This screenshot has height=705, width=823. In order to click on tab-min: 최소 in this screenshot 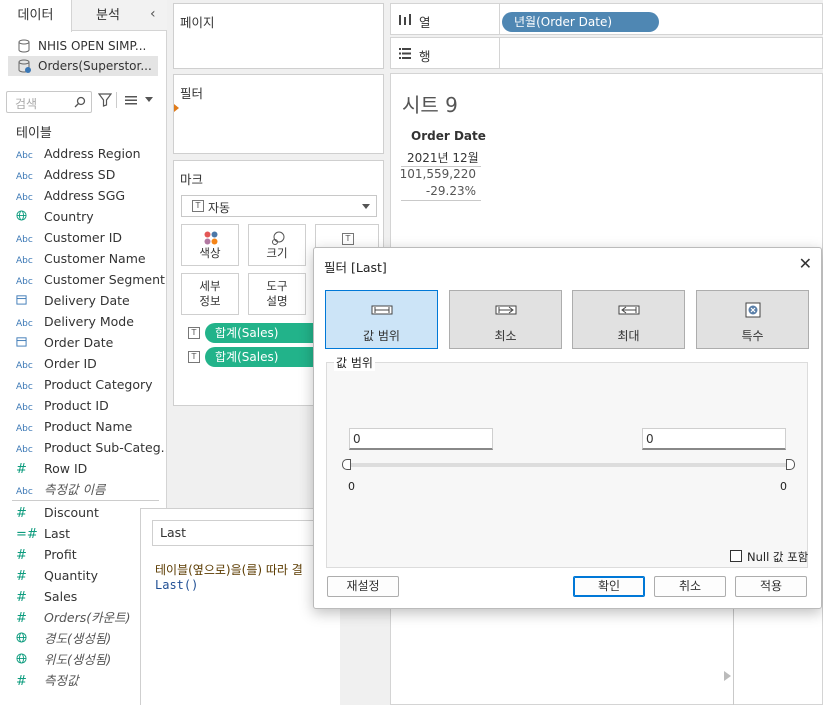, I will do `click(505, 319)`.